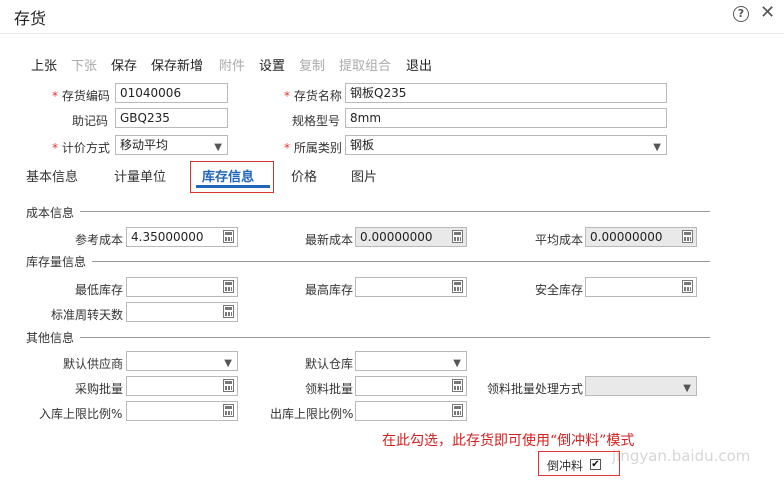 Image resolution: width=784 pixels, height=491 pixels. What do you see at coordinates (84, 64) in the screenshot?
I see `next-button: 下张` at bounding box center [84, 64].